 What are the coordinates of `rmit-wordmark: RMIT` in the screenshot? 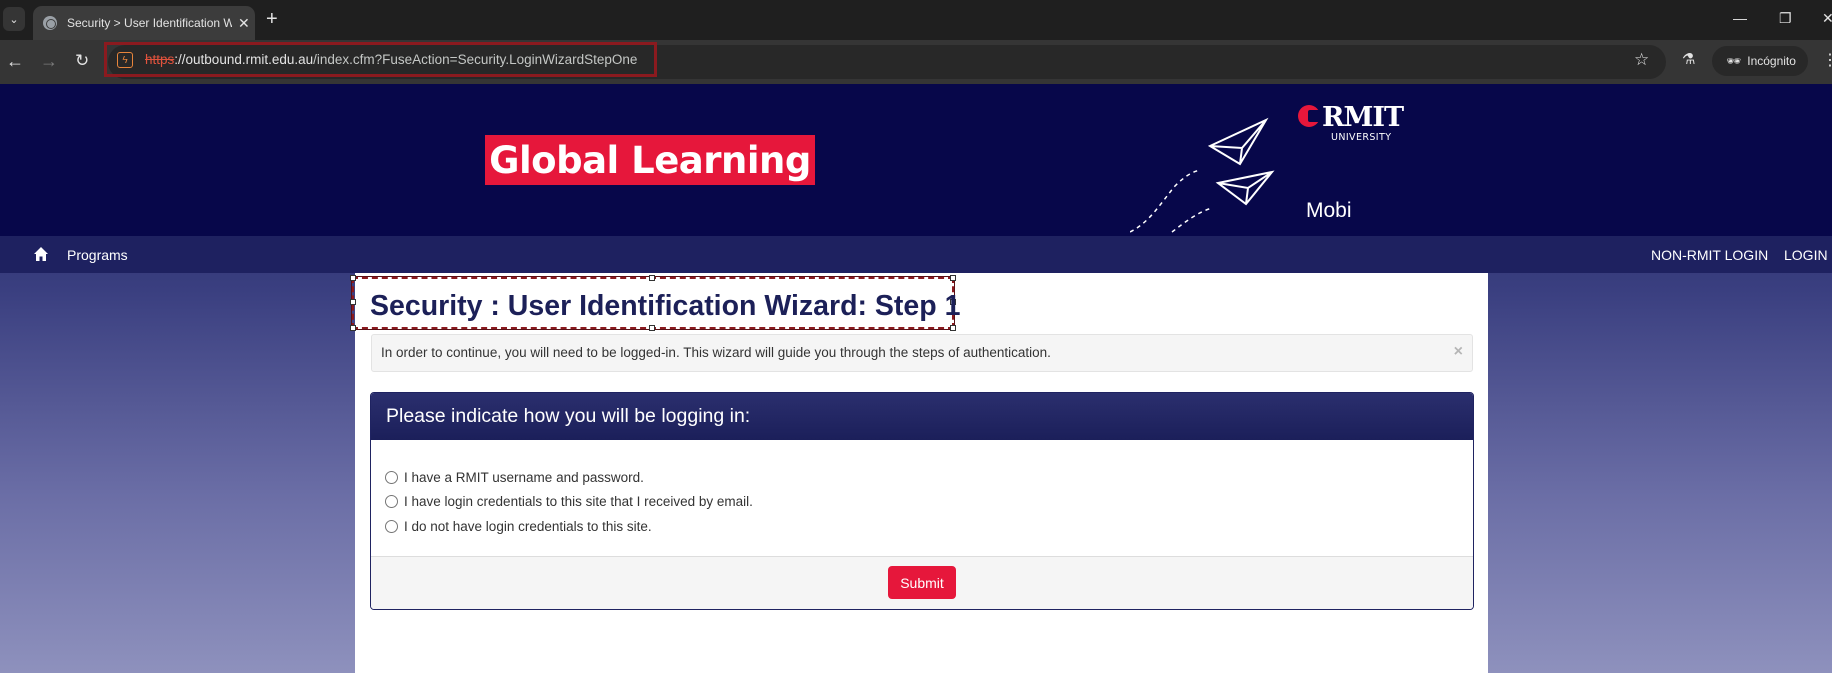 It's located at (1363, 117).